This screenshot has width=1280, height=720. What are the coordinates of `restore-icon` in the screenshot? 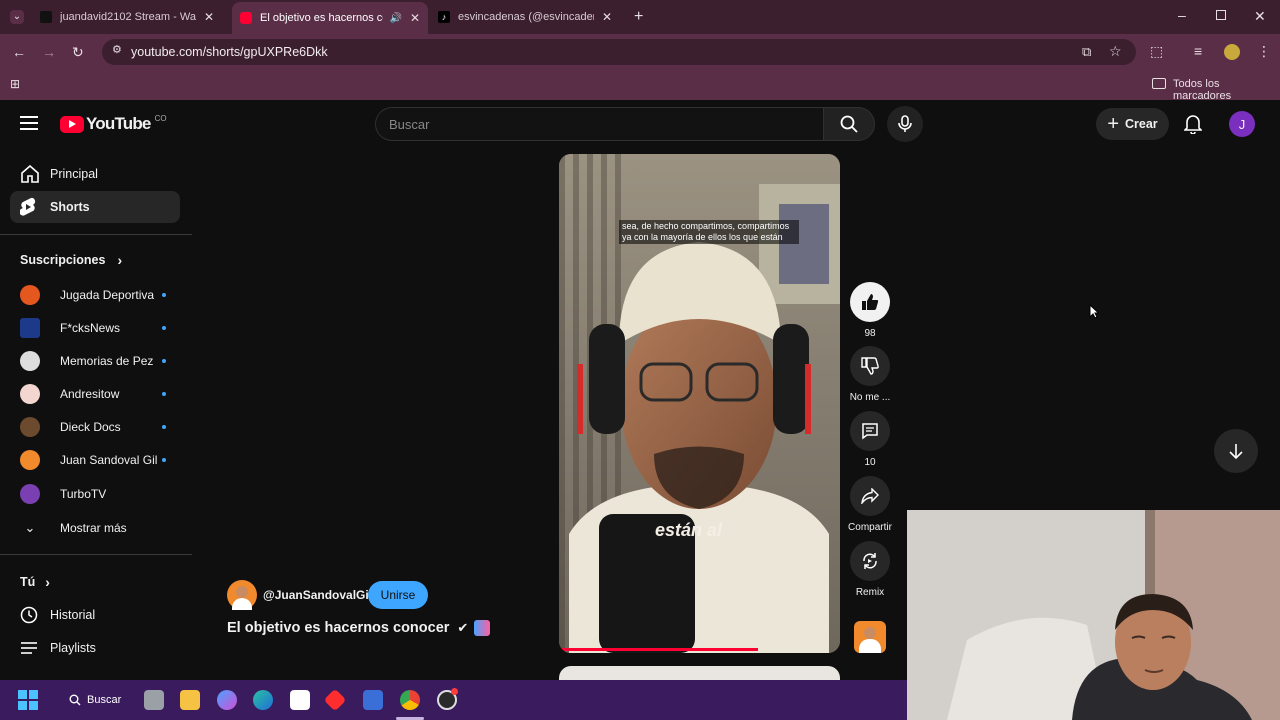 It's located at (1221, 15).